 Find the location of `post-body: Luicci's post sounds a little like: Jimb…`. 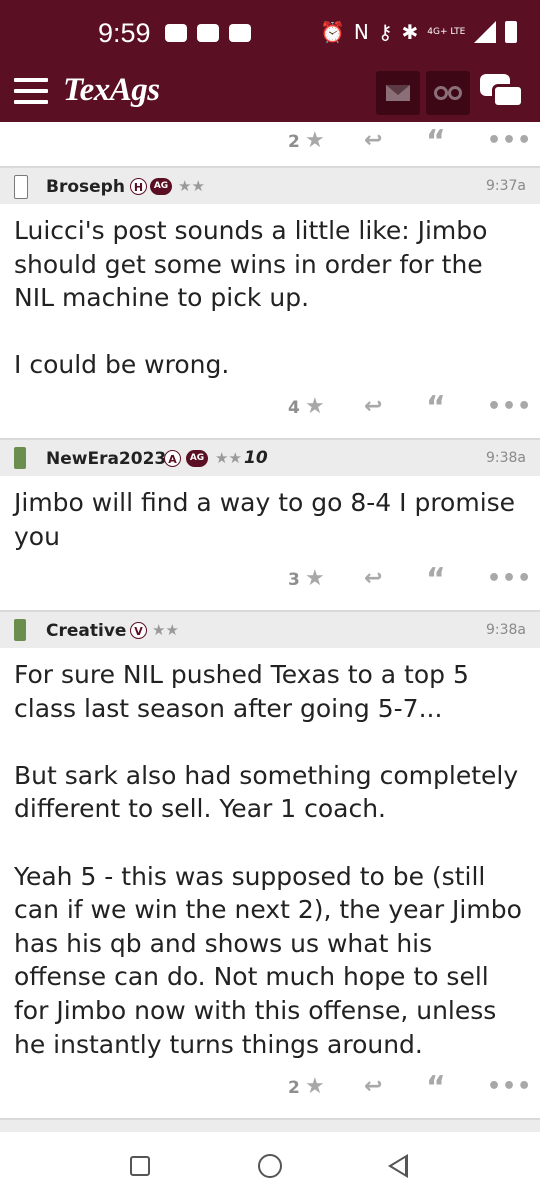

post-body: Luicci's post sounds a little like: Jimb… is located at coordinates (251, 298).